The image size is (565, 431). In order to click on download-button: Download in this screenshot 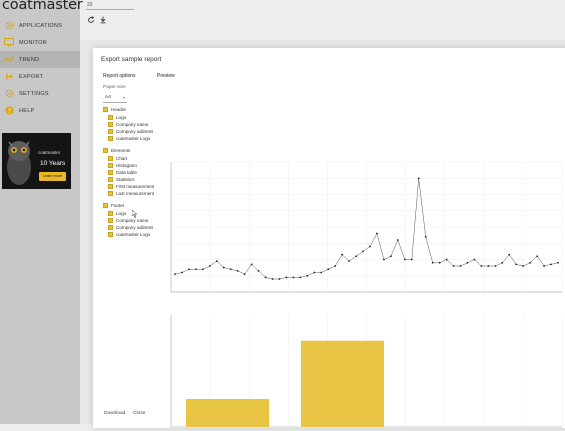, I will do `click(114, 413)`.